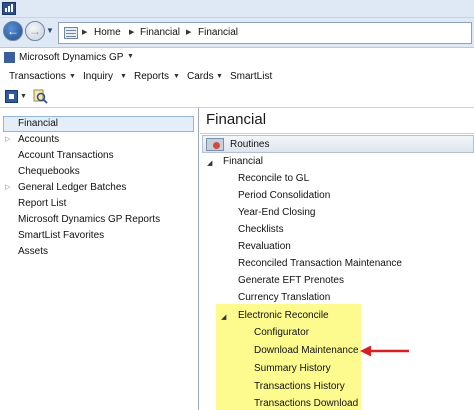  I want to click on arrow-left-icon: ←, so click(13, 31).